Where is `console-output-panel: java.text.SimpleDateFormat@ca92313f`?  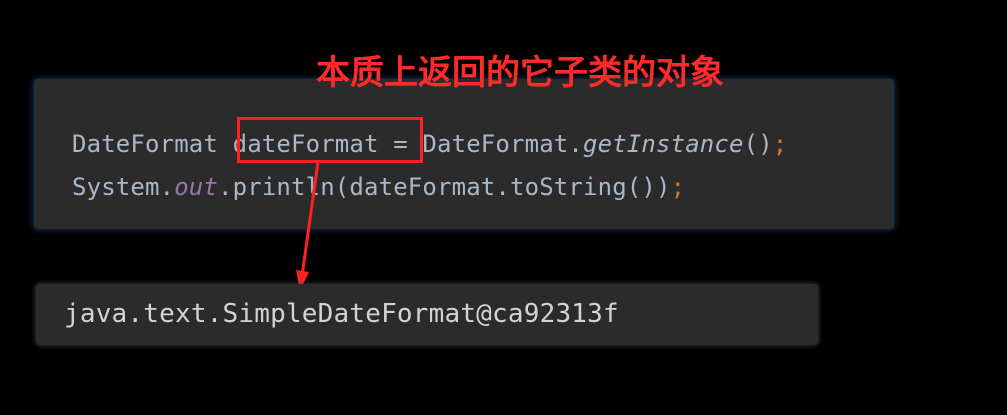 console-output-panel: java.text.SimpleDateFormat@ca92313f is located at coordinates (427, 314).